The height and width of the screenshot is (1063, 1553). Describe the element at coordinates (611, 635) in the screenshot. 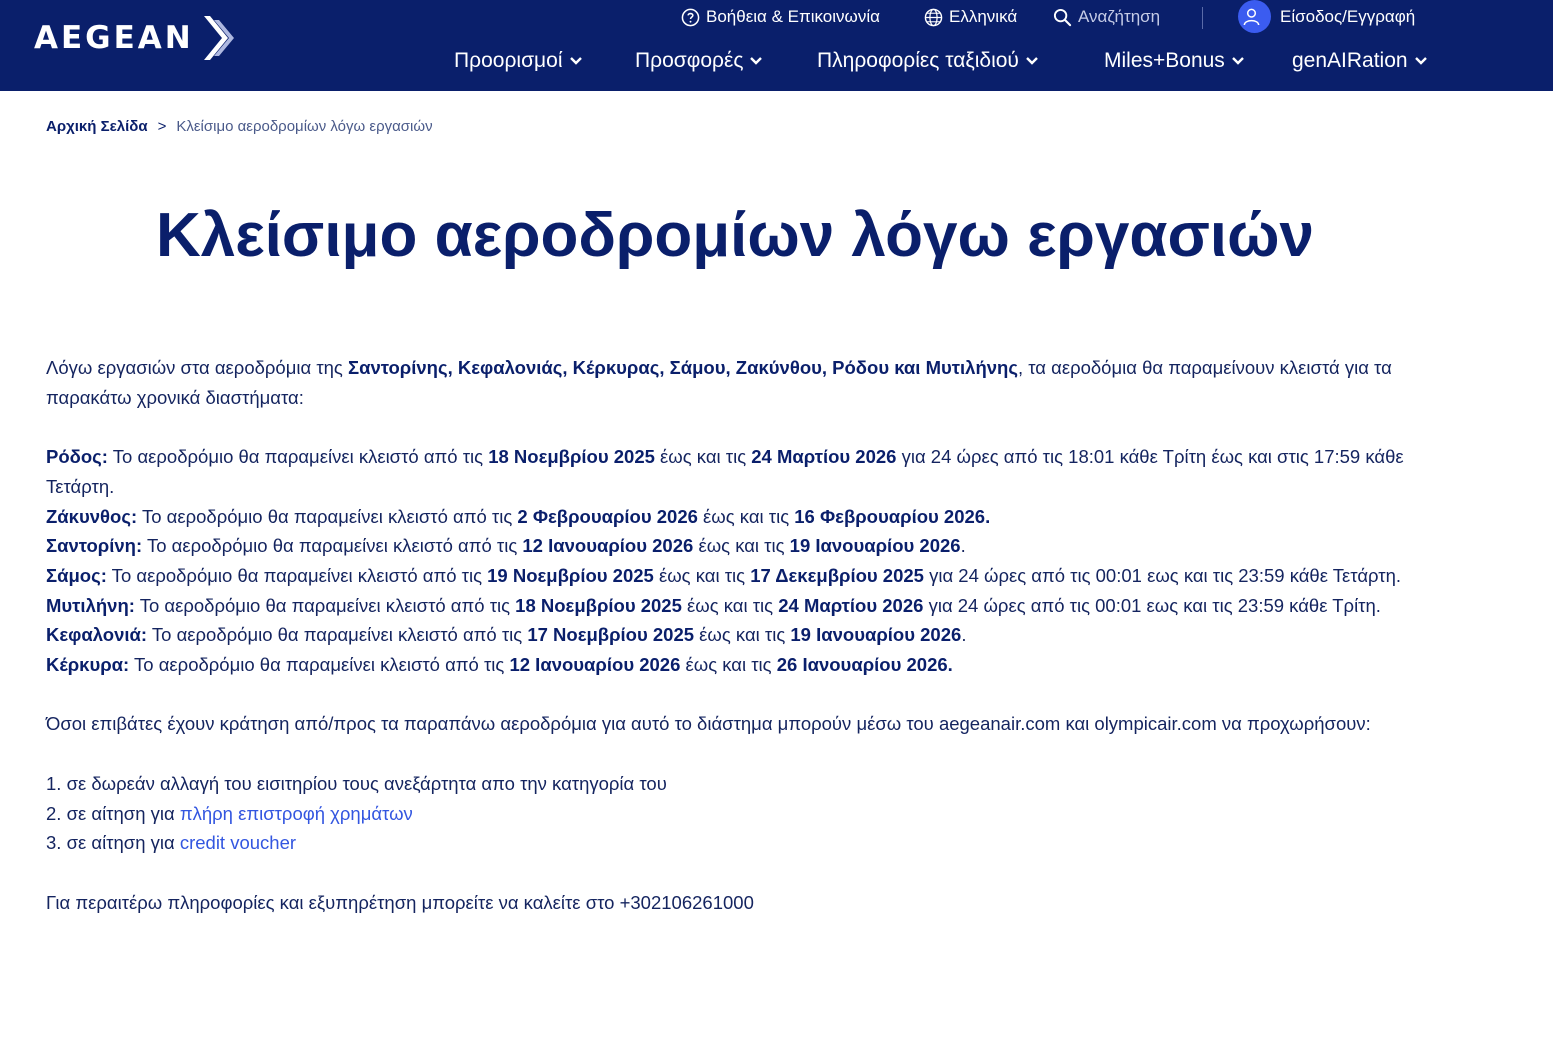

I see `closure-from: 17 Νοεμβρίου 2025` at that location.